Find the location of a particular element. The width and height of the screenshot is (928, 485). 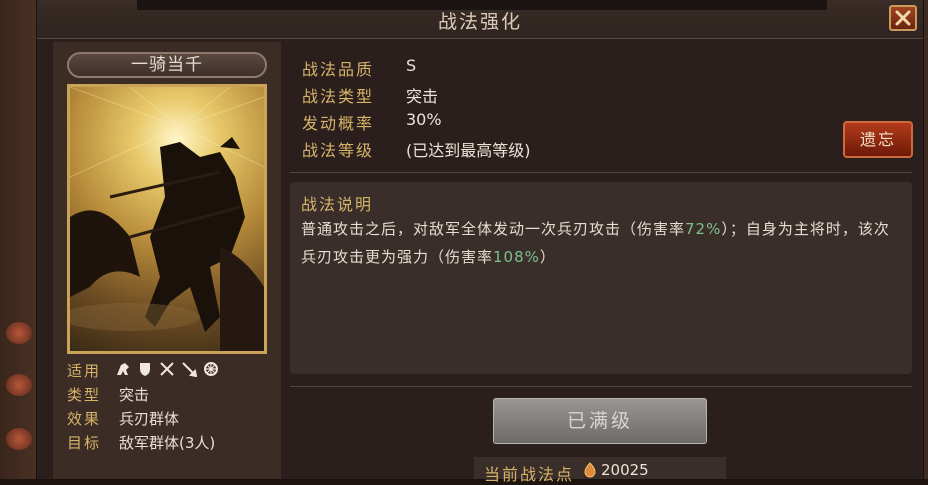

skill-points-value: 20025 is located at coordinates (625, 470).